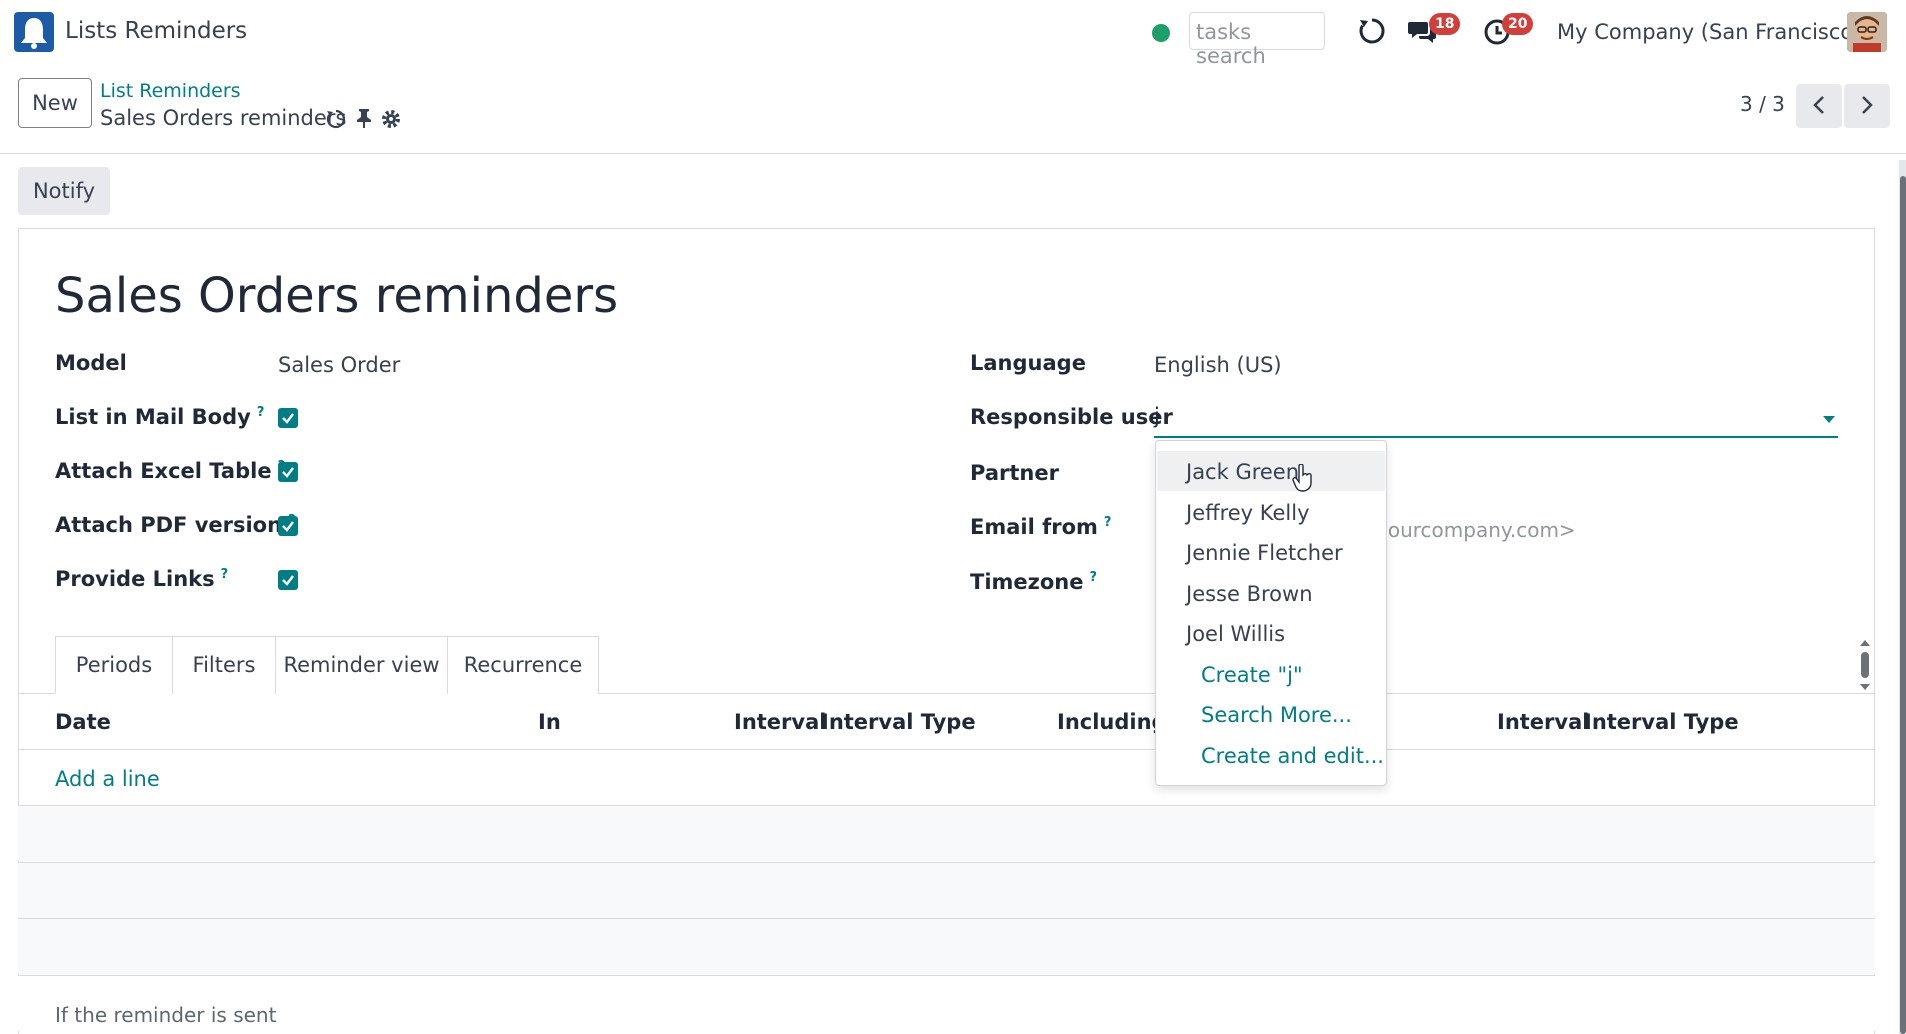 The image size is (1906, 1034). What do you see at coordinates (288, 580) in the screenshot?
I see `provide-links-checkbox` at bounding box center [288, 580].